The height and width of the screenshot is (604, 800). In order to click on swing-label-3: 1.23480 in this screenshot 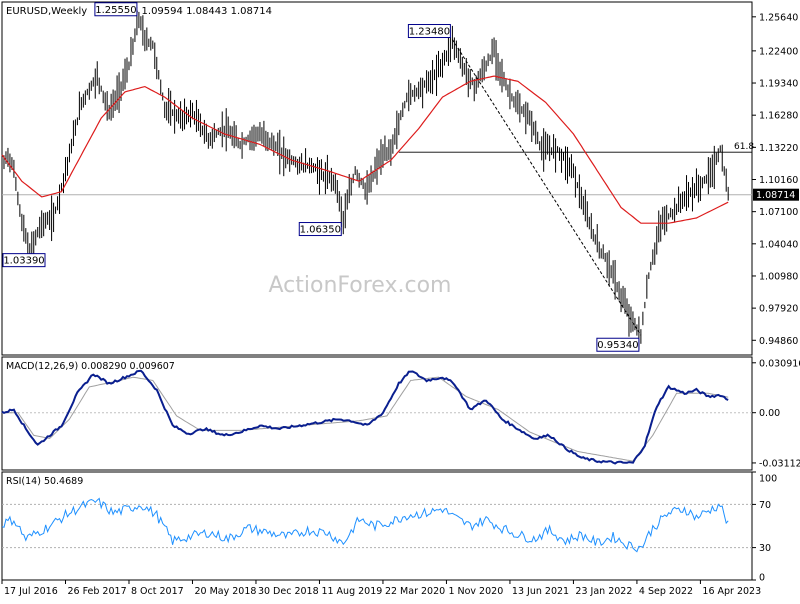, I will do `click(429, 32)`.